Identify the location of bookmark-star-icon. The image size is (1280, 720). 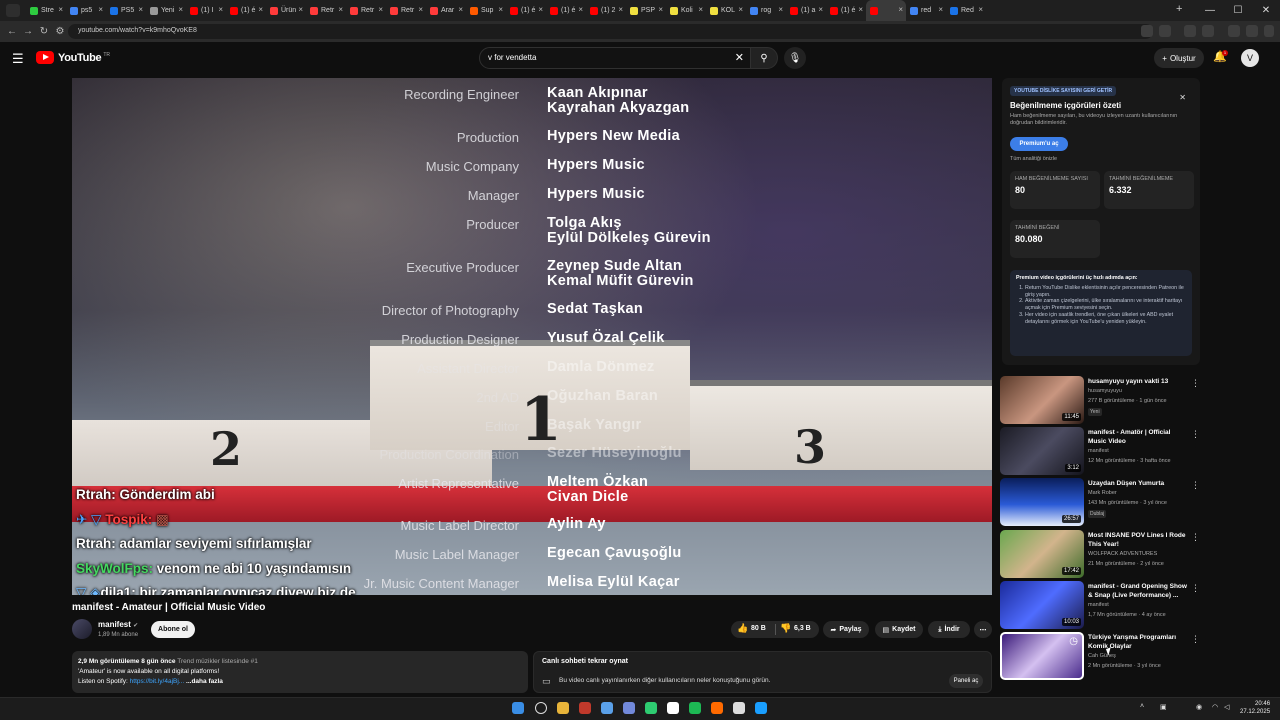
(1165, 31).